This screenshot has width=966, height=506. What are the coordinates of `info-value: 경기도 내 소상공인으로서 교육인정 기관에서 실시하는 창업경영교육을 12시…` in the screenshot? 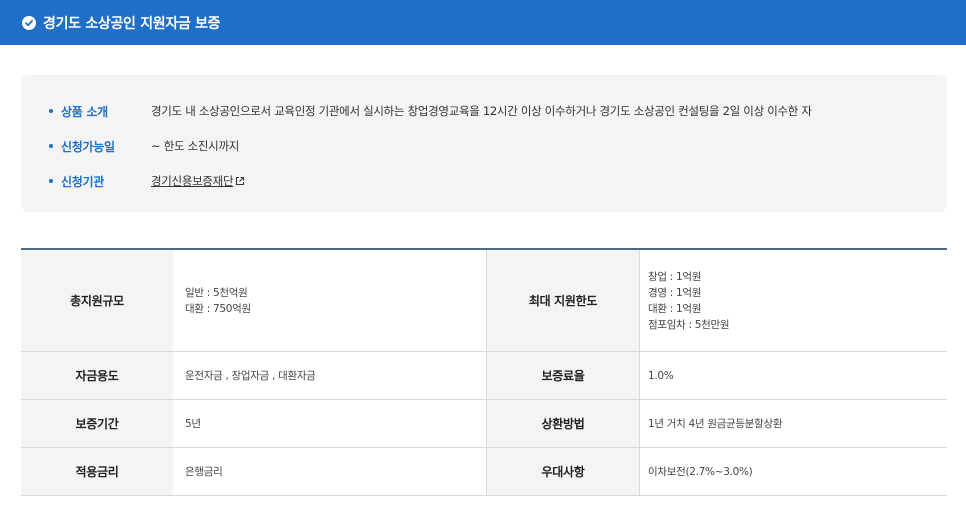 It's located at (481, 111).